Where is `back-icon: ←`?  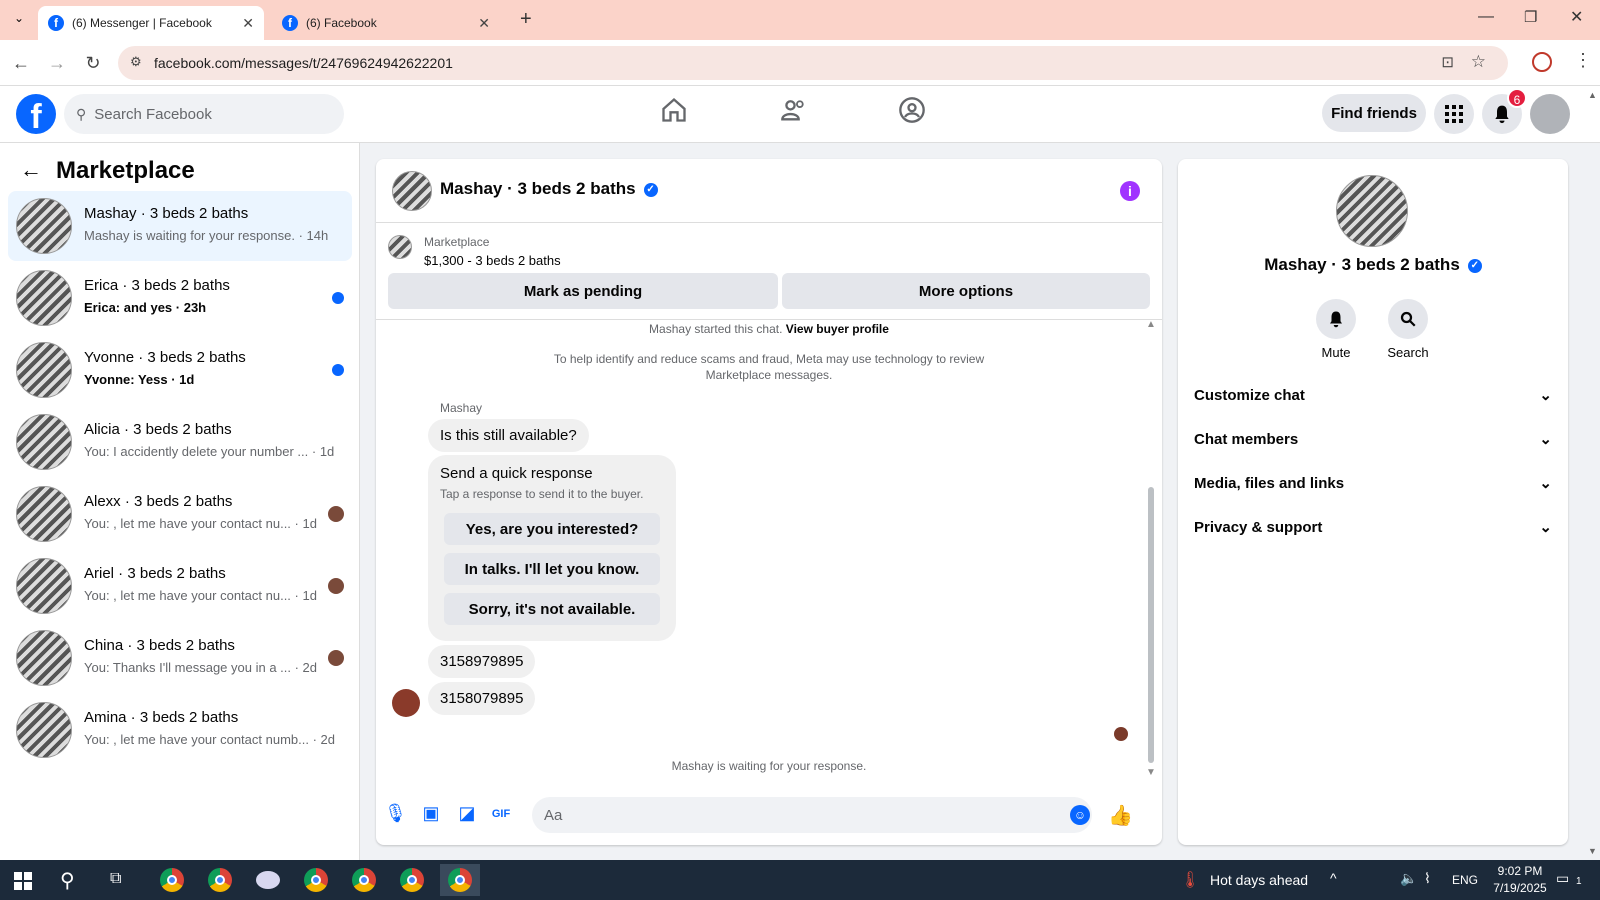 back-icon: ← is located at coordinates (21, 63).